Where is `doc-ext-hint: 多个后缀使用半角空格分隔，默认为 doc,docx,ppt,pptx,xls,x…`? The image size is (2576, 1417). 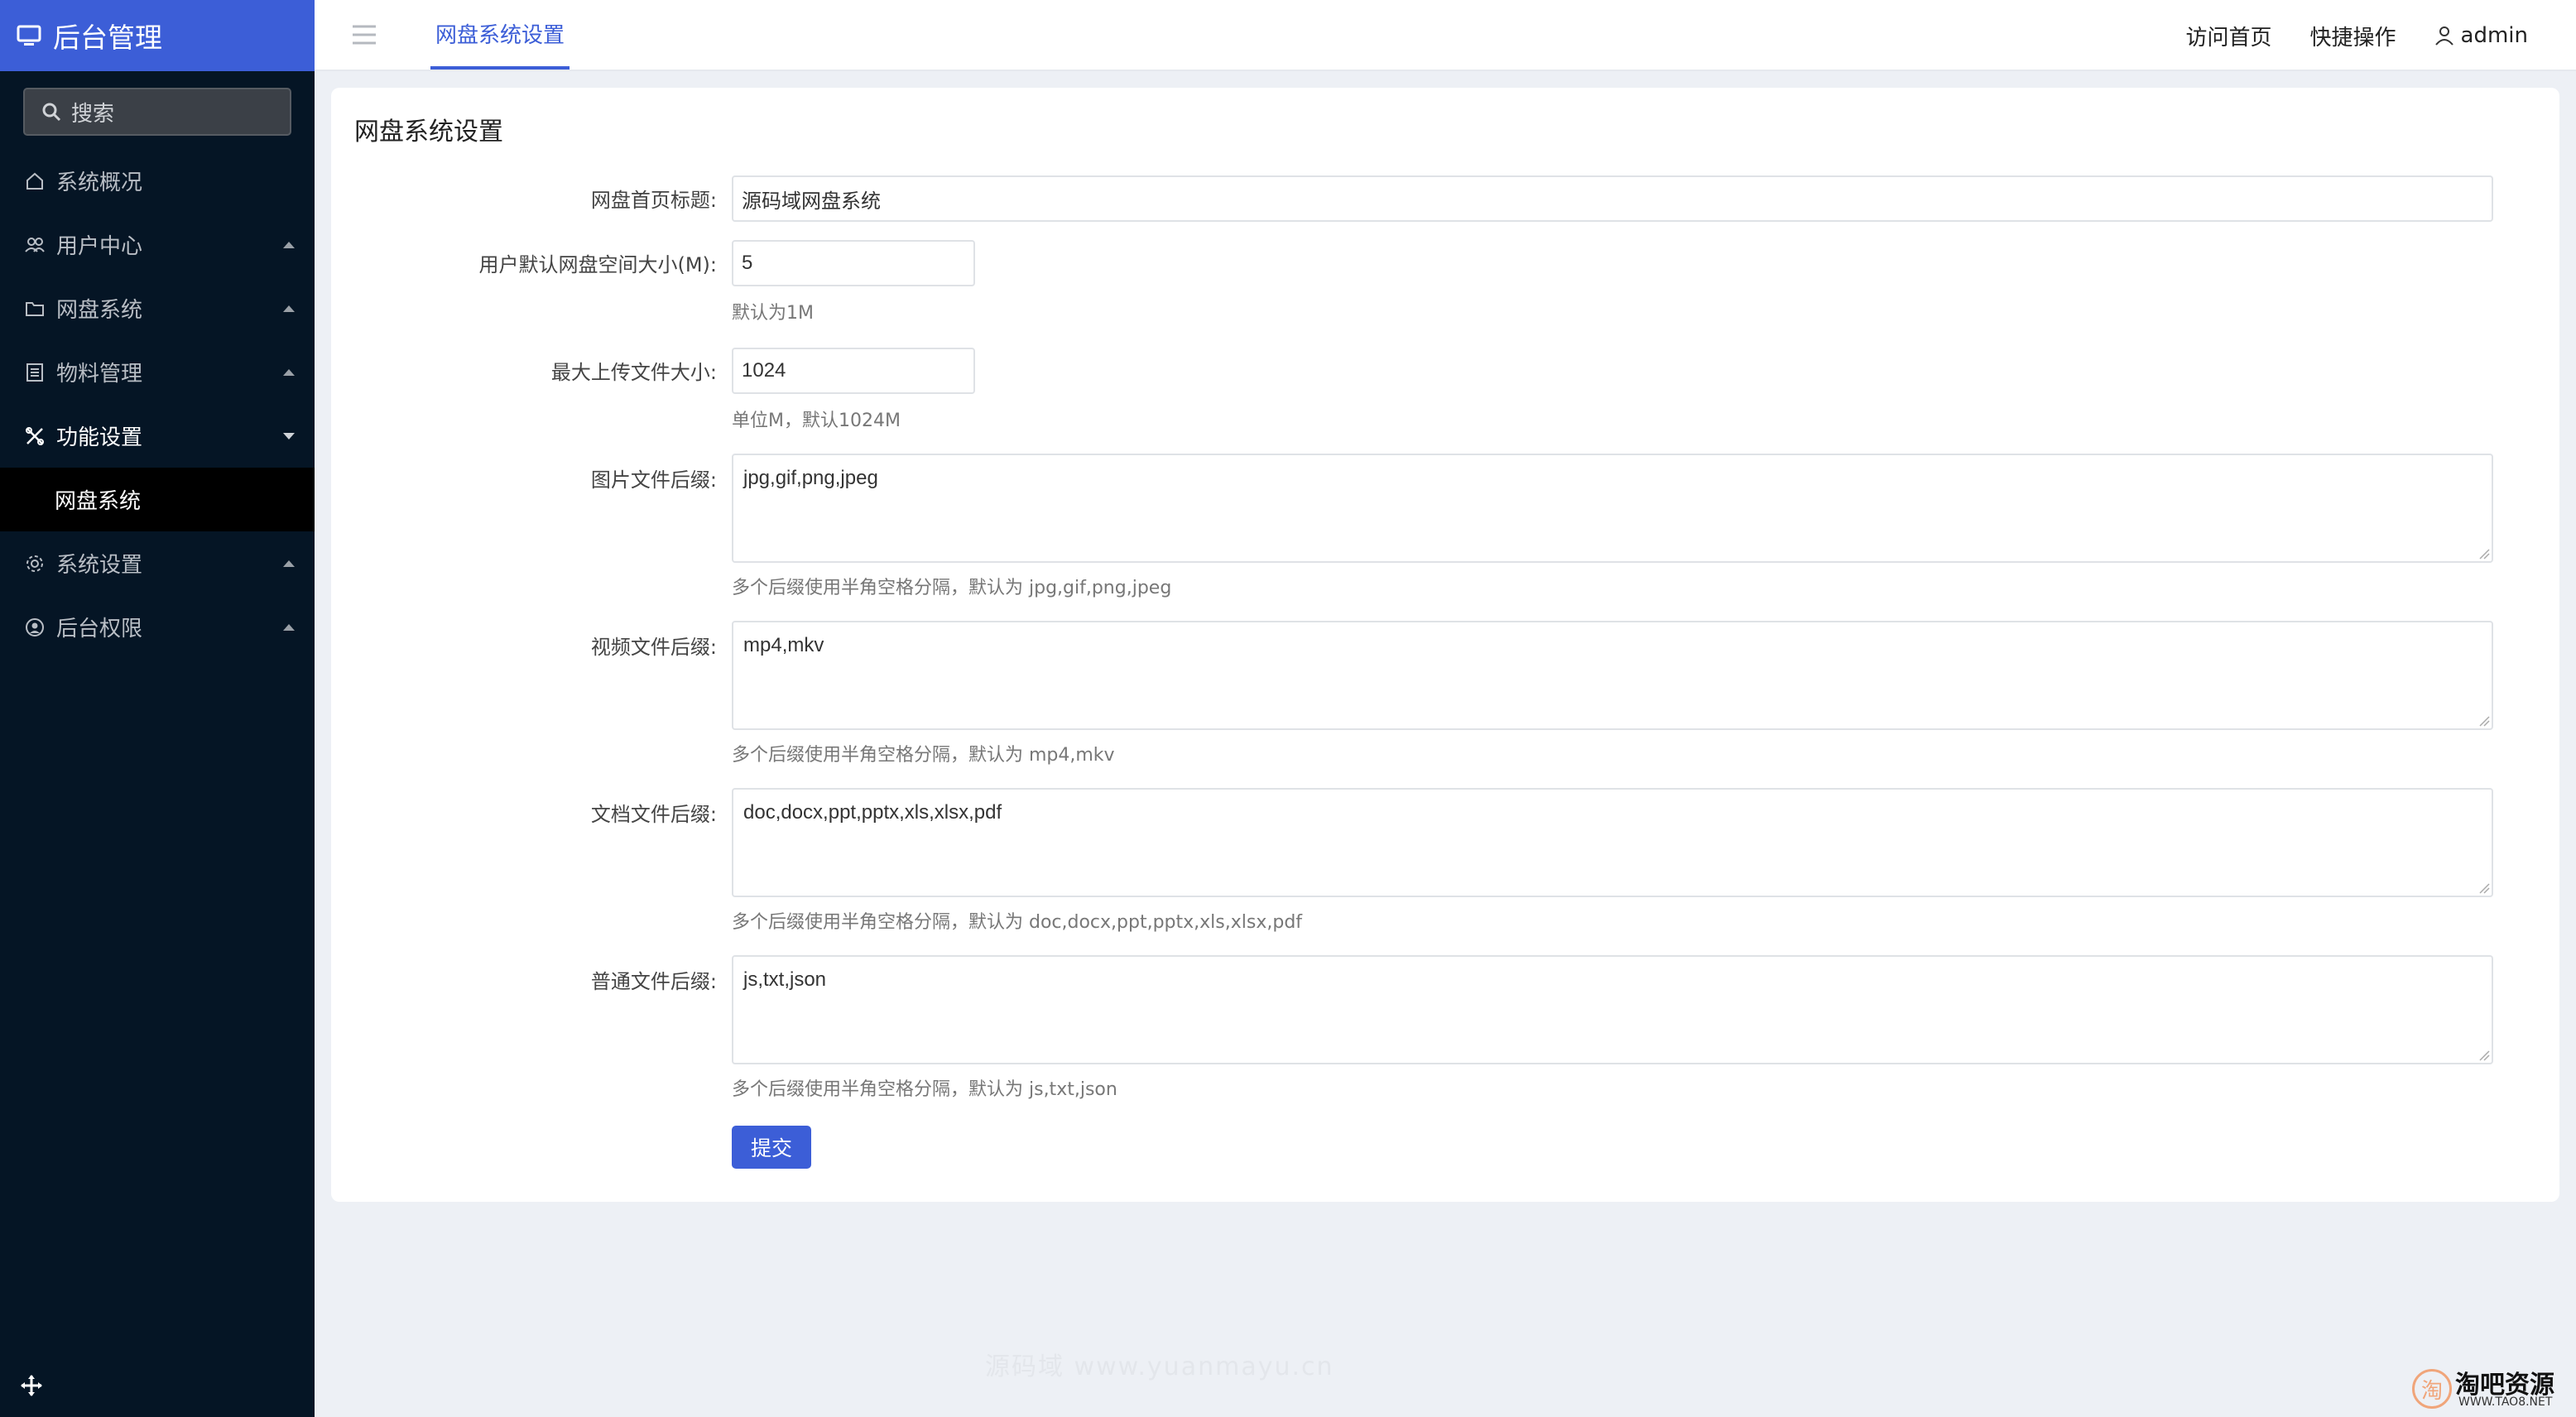
doc-ext-hint: 多个后缀使用半角空格分隔，默认为 doc,docx,ppt,pptx,xls,x… is located at coordinates (1017, 923).